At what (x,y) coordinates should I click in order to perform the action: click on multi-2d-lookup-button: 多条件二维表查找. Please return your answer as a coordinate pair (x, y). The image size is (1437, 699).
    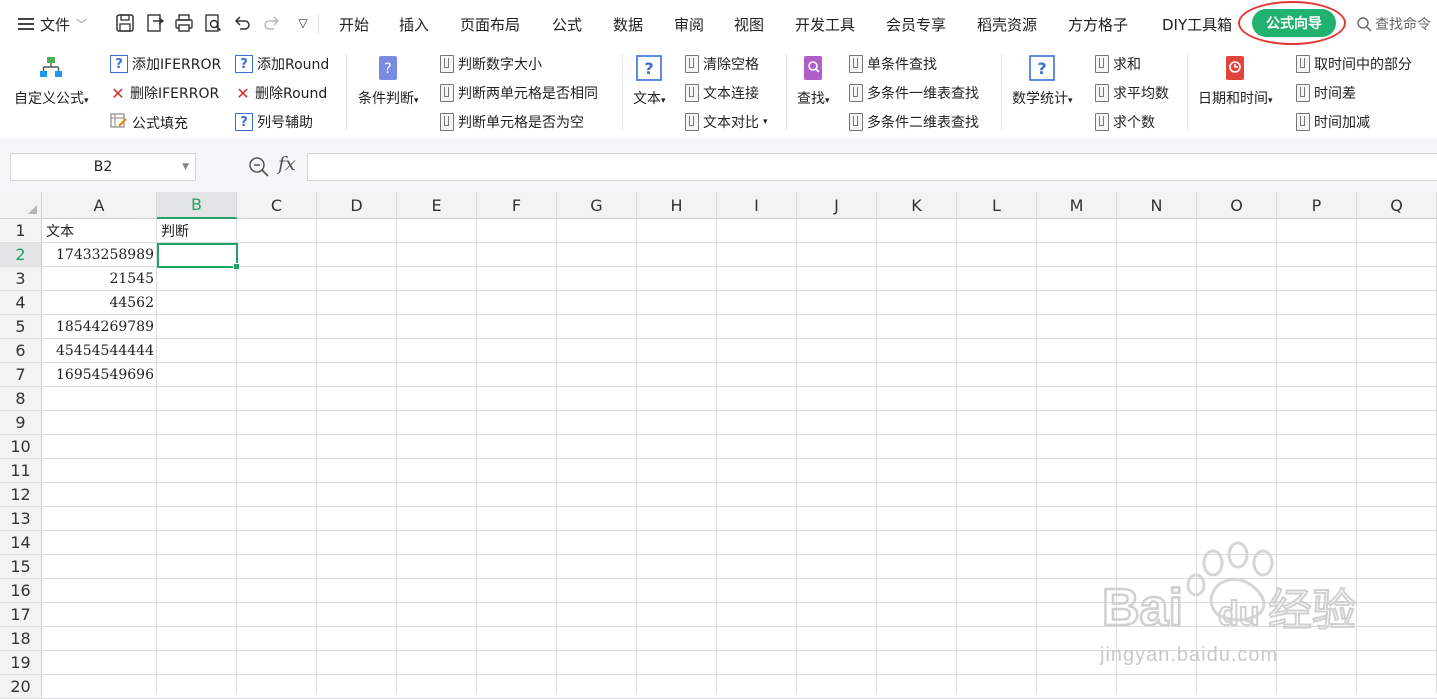
    Looking at the image, I should click on (914, 122).